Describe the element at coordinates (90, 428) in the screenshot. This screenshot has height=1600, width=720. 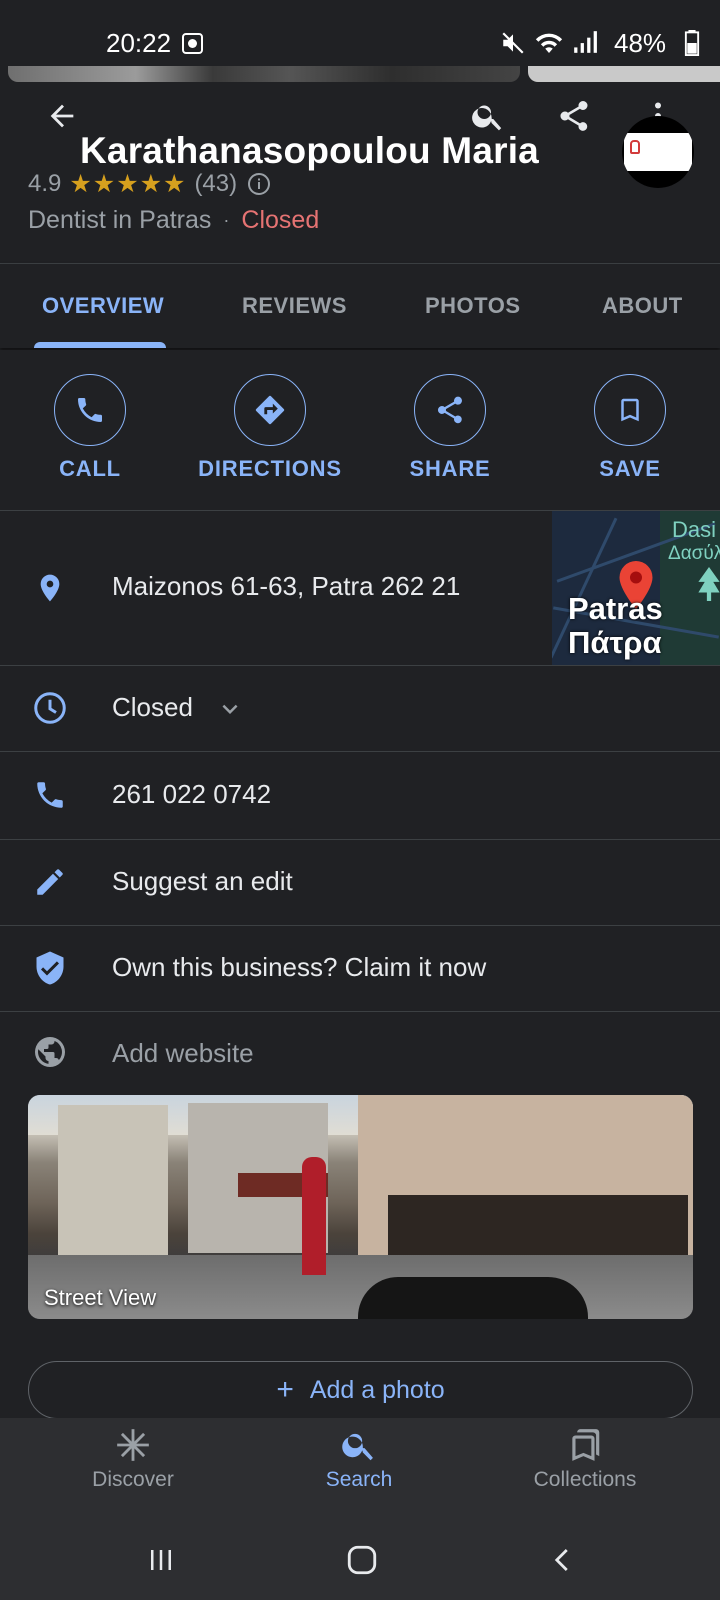
I see `call-button: CALL` at that location.